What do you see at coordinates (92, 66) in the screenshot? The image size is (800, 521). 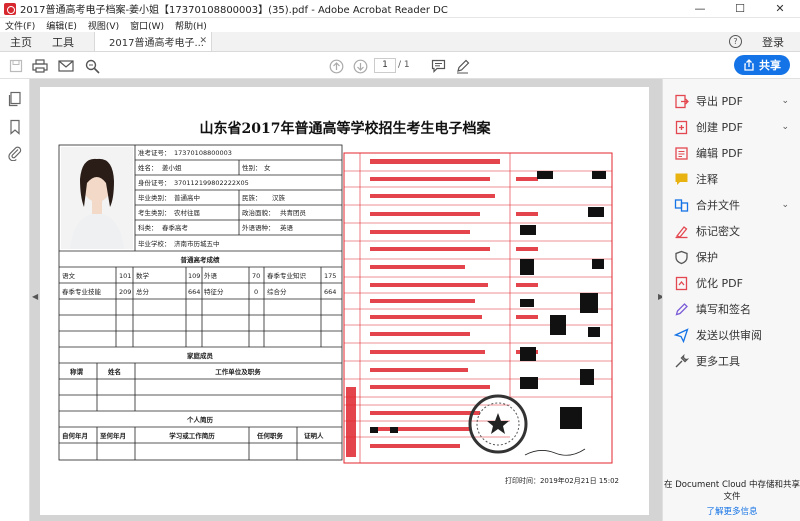 I see `zoom-search-icon` at bounding box center [92, 66].